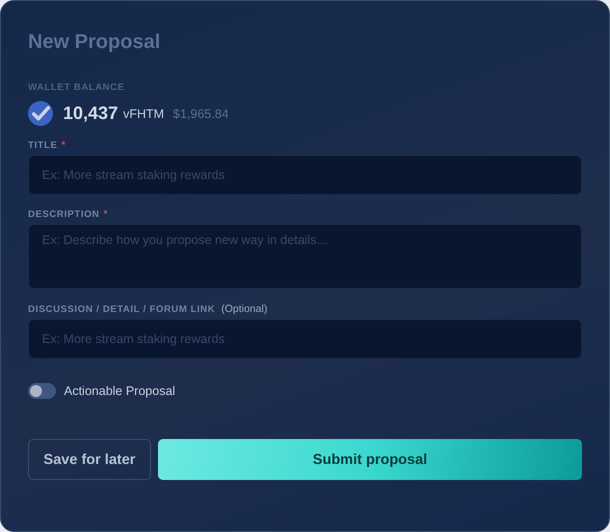 This screenshot has width=610, height=532. Describe the element at coordinates (94, 42) in the screenshot. I see `form-title: New Proposal` at that location.